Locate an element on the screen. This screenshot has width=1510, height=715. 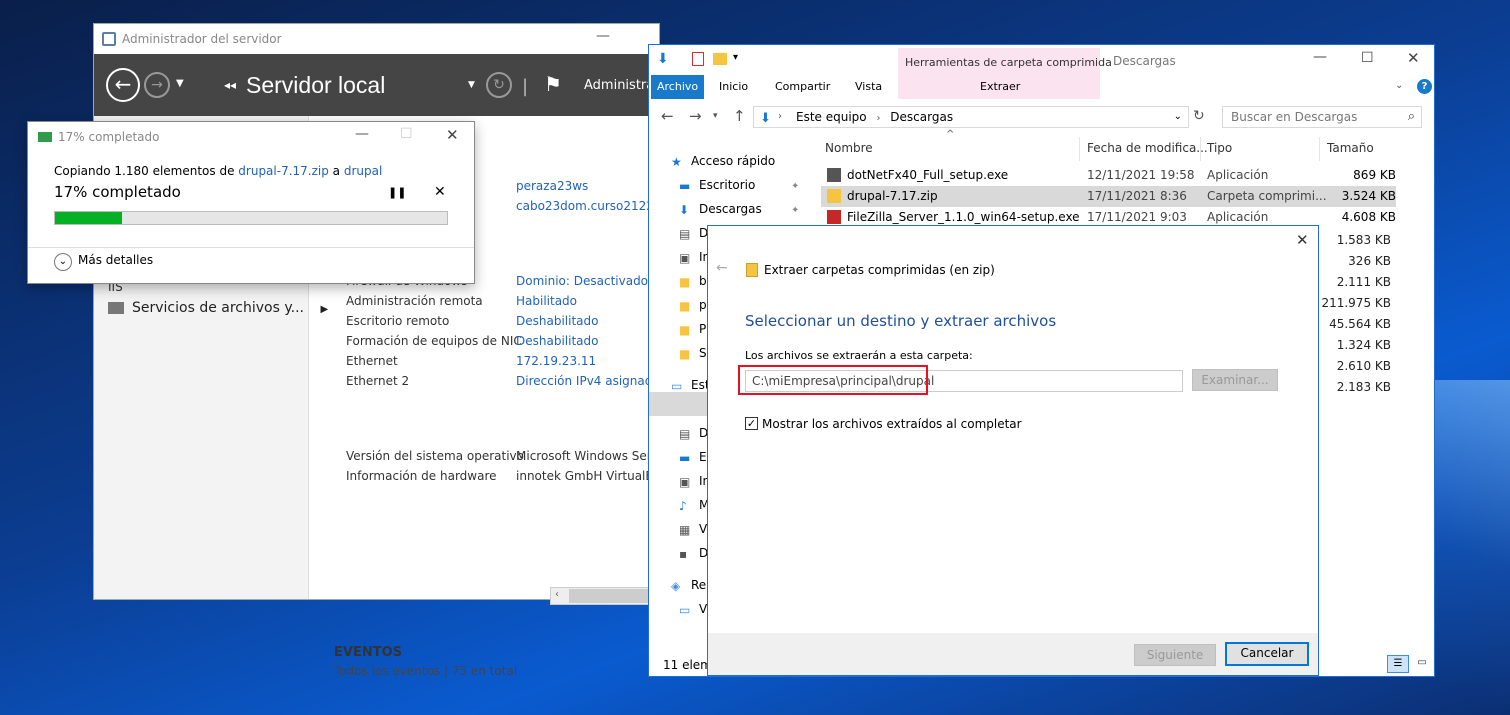
address-dropdown-icon: ⌄ is located at coordinates (1178, 117).